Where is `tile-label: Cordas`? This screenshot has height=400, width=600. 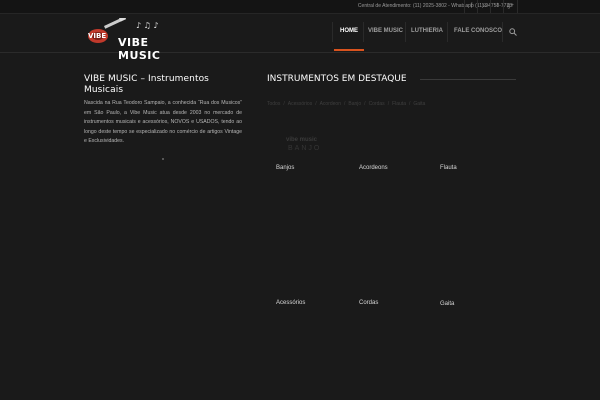
tile-label: Cordas is located at coordinates (369, 303).